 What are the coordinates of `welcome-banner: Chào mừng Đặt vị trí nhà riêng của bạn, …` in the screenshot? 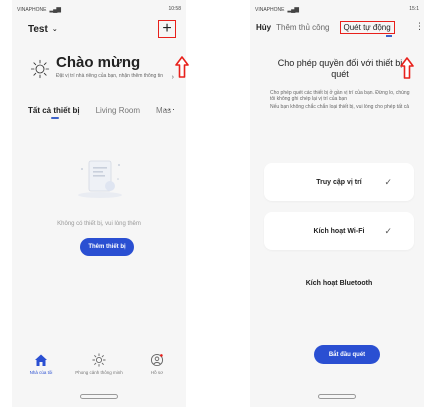 It's located at (102, 75).